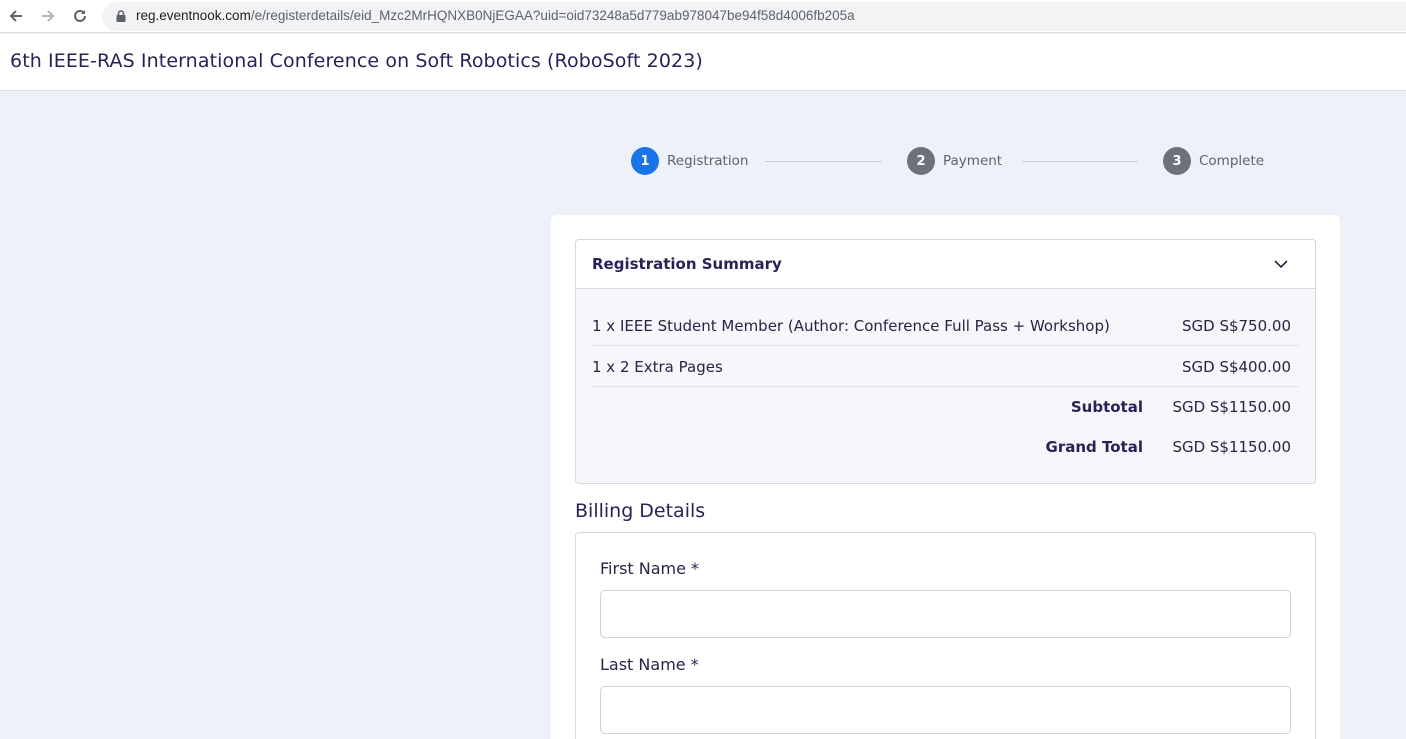 This screenshot has width=1406, height=739. Describe the element at coordinates (640, 511) in the screenshot. I see `billing-details-heading: Billing Details` at that location.